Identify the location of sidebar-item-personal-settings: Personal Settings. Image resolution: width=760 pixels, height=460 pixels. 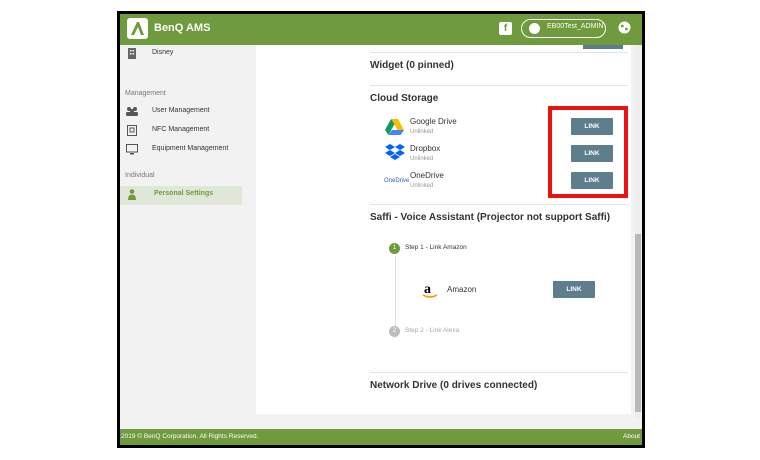
(181, 195).